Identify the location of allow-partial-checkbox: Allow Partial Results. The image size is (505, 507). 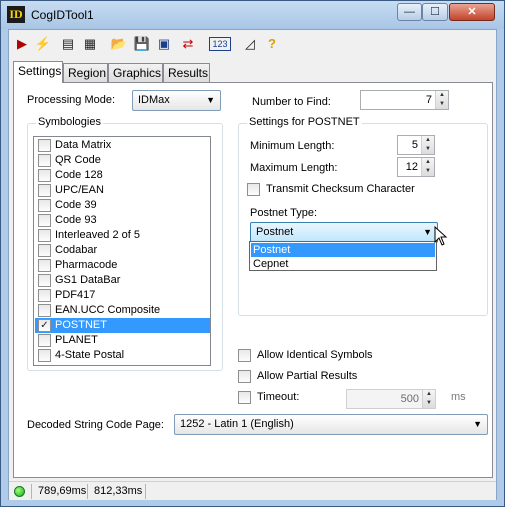
(313, 377).